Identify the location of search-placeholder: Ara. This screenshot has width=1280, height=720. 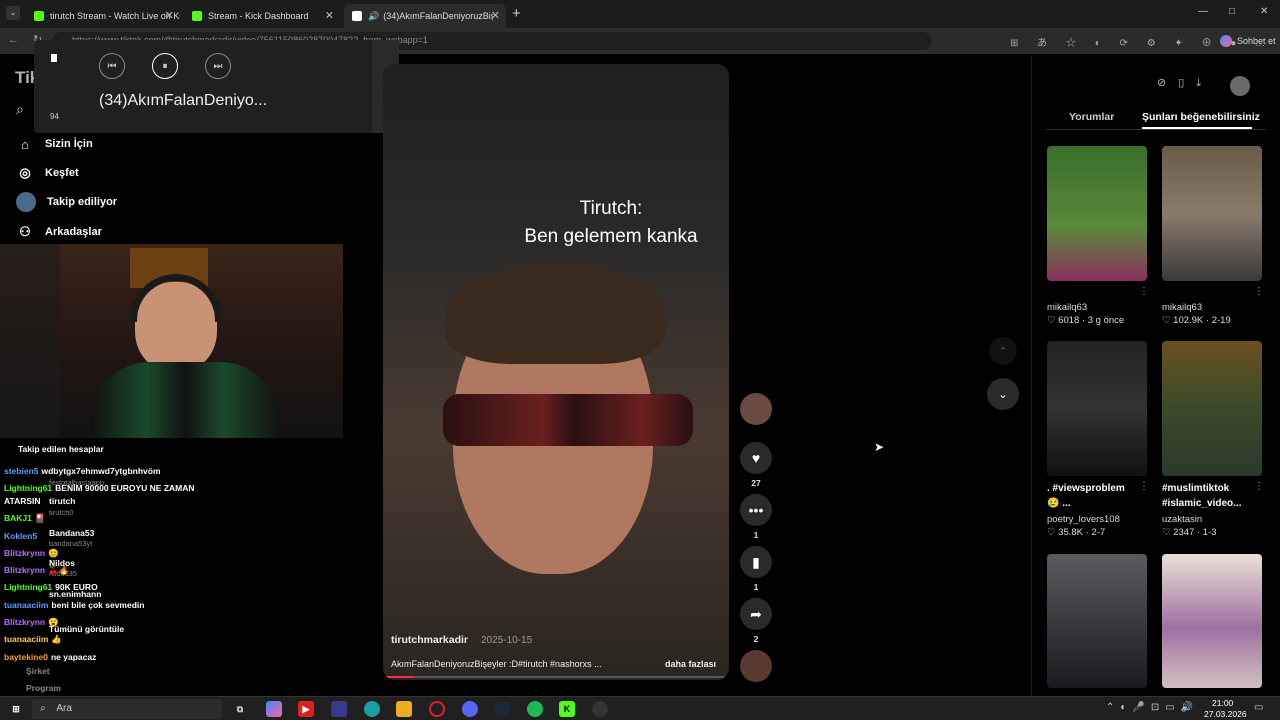
(64, 708).